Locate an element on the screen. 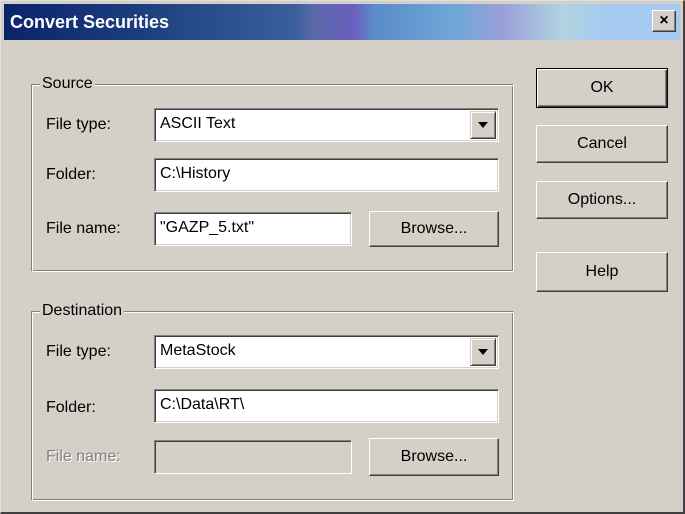 The image size is (685, 514). source-file-type-dropdown-button is located at coordinates (483, 125).